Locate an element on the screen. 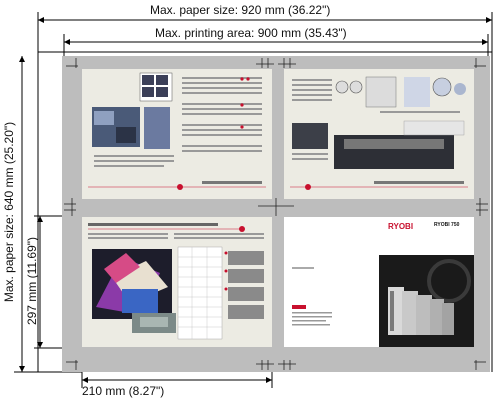 This screenshot has width=500, height=400. max-paper-height-label: Max. paper size: 640 mm (25.20") is located at coordinates (9, 212).